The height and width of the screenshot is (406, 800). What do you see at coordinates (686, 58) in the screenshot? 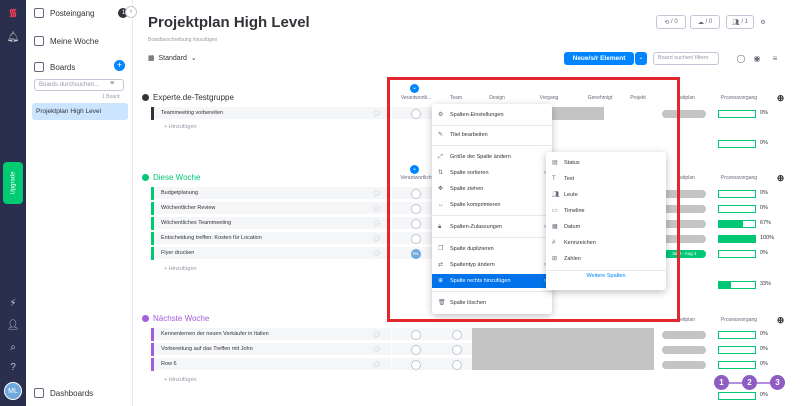
I see `board-search-field: Board suchen/ filtern` at bounding box center [686, 58].